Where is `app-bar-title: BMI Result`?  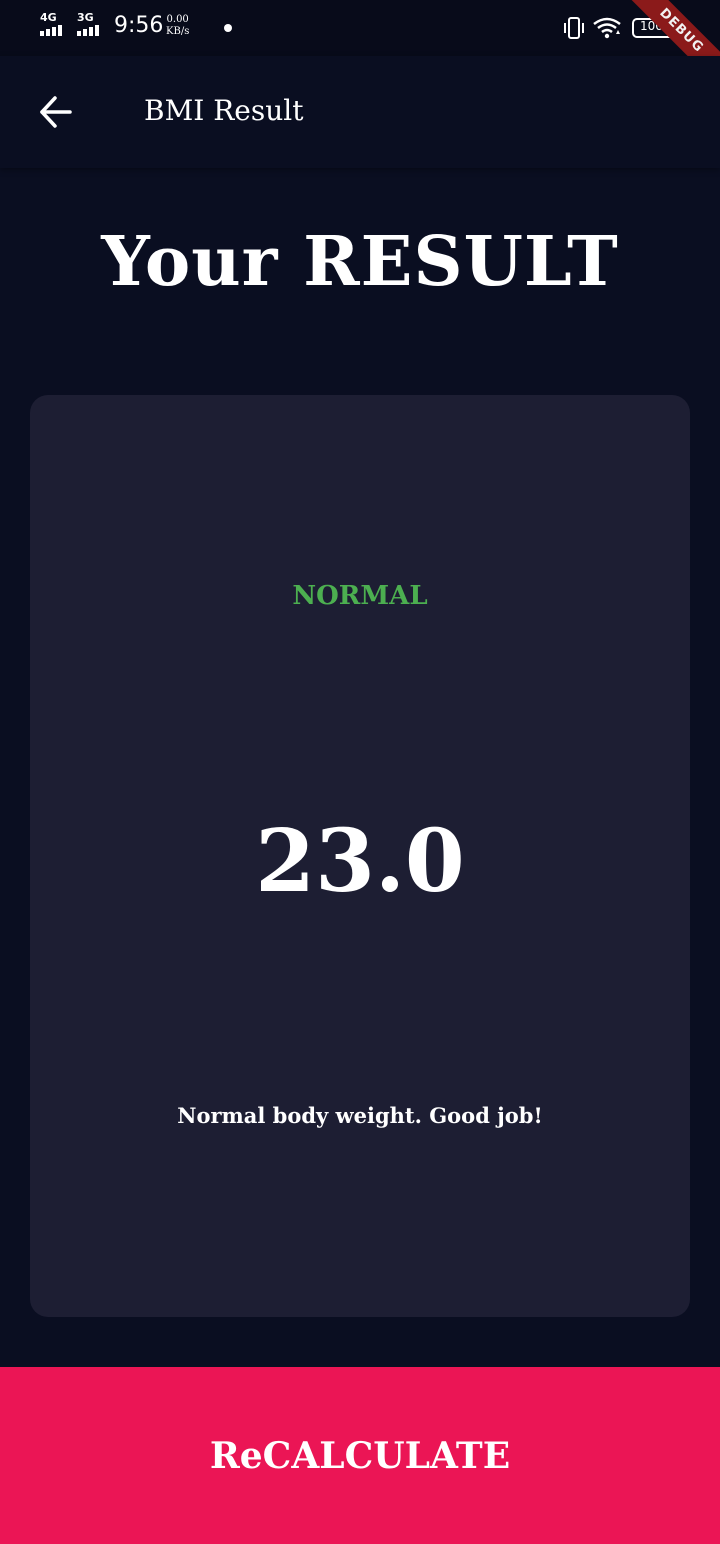 app-bar-title: BMI Result is located at coordinates (224, 110).